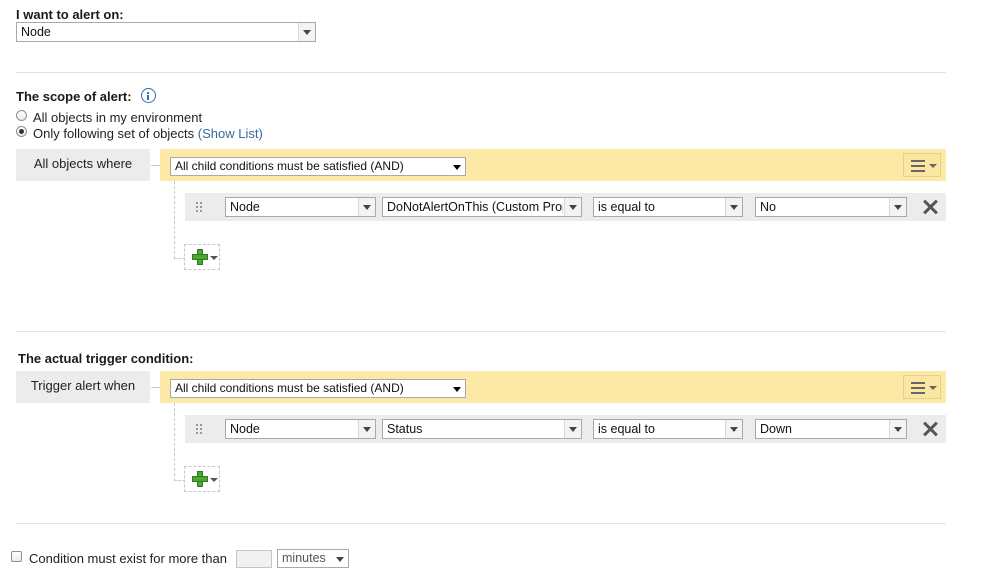  I want to click on scope-condition-value-select: No, so click(831, 207).